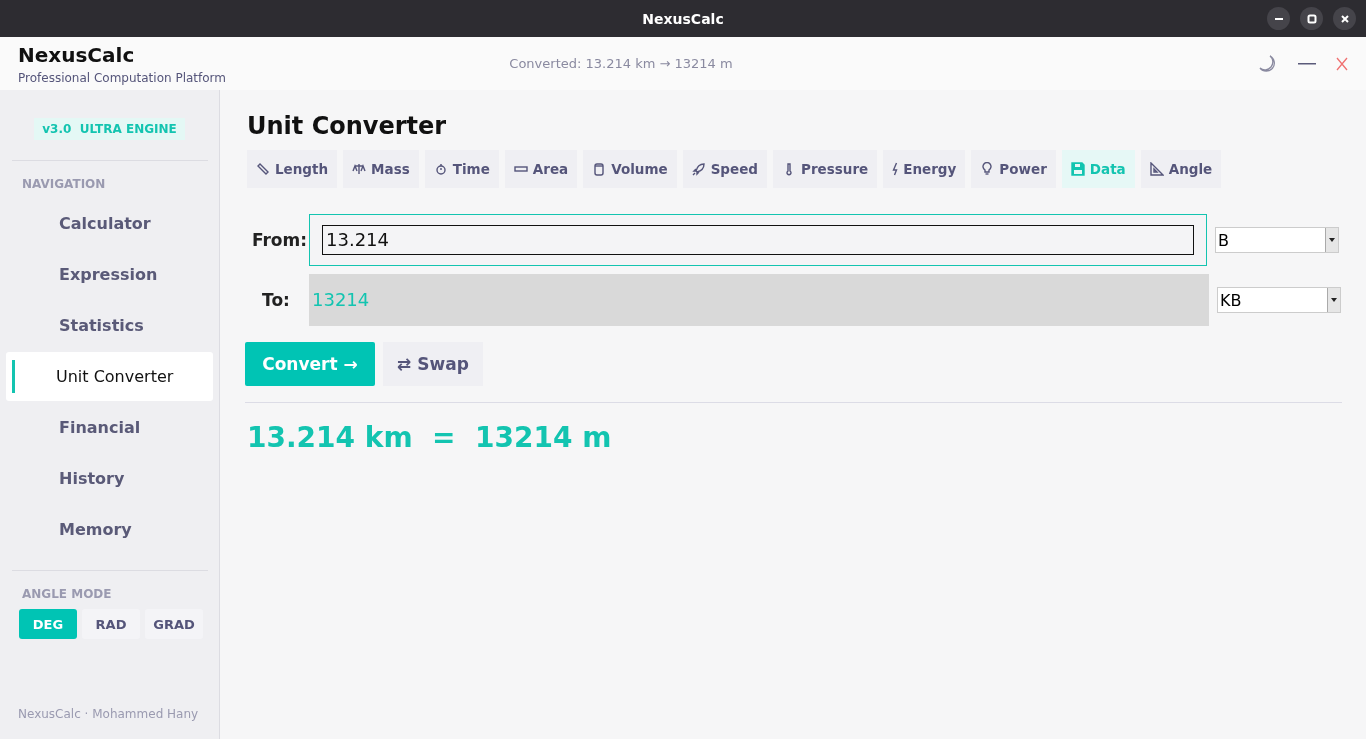 The height and width of the screenshot is (739, 1366). What do you see at coordinates (279, 240) in the screenshot?
I see `from-label: From:` at bounding box center [279, 240].